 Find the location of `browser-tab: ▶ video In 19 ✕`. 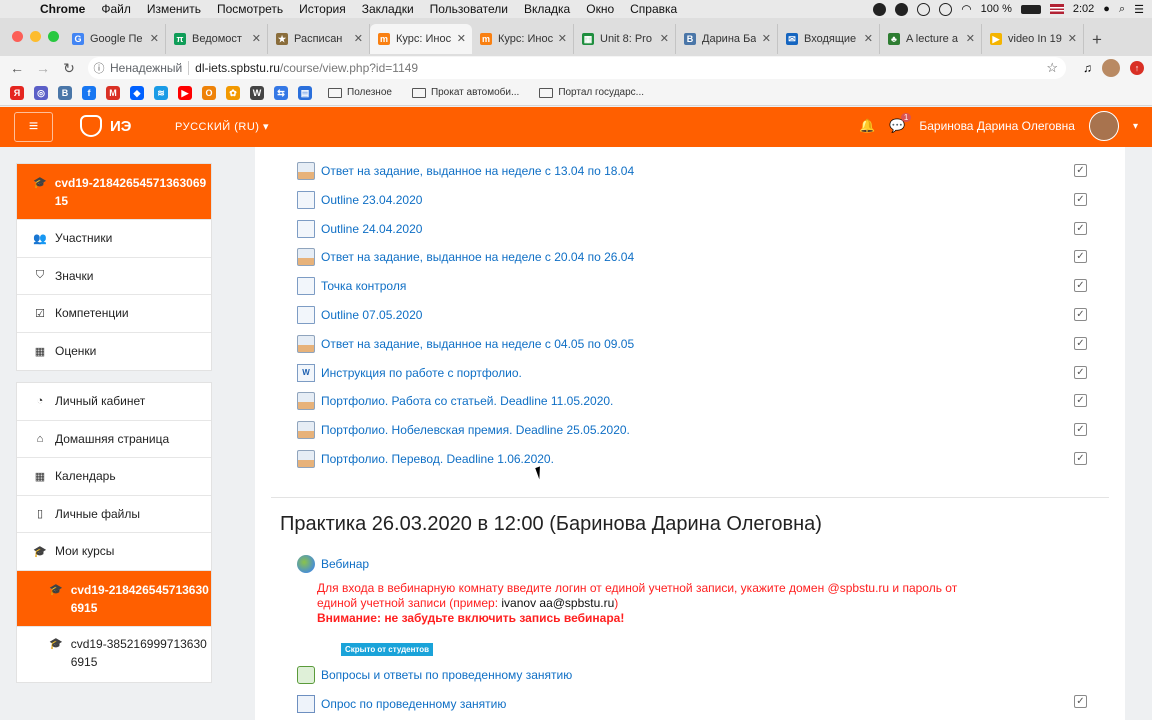

browser-tab: ▶ video In 19 ✕ is located at coordinates (1033, 39).